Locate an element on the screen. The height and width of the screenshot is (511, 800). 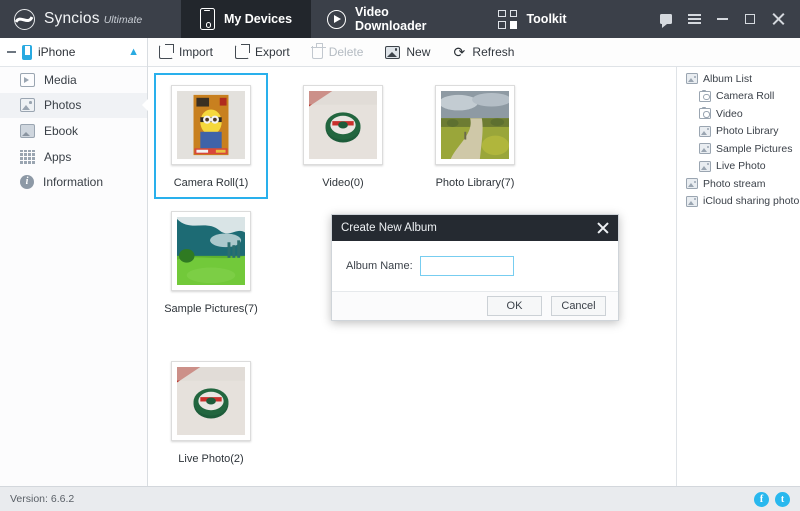
album-list-item-label: iCloud sharing photo is located at coordinates (751, 201).